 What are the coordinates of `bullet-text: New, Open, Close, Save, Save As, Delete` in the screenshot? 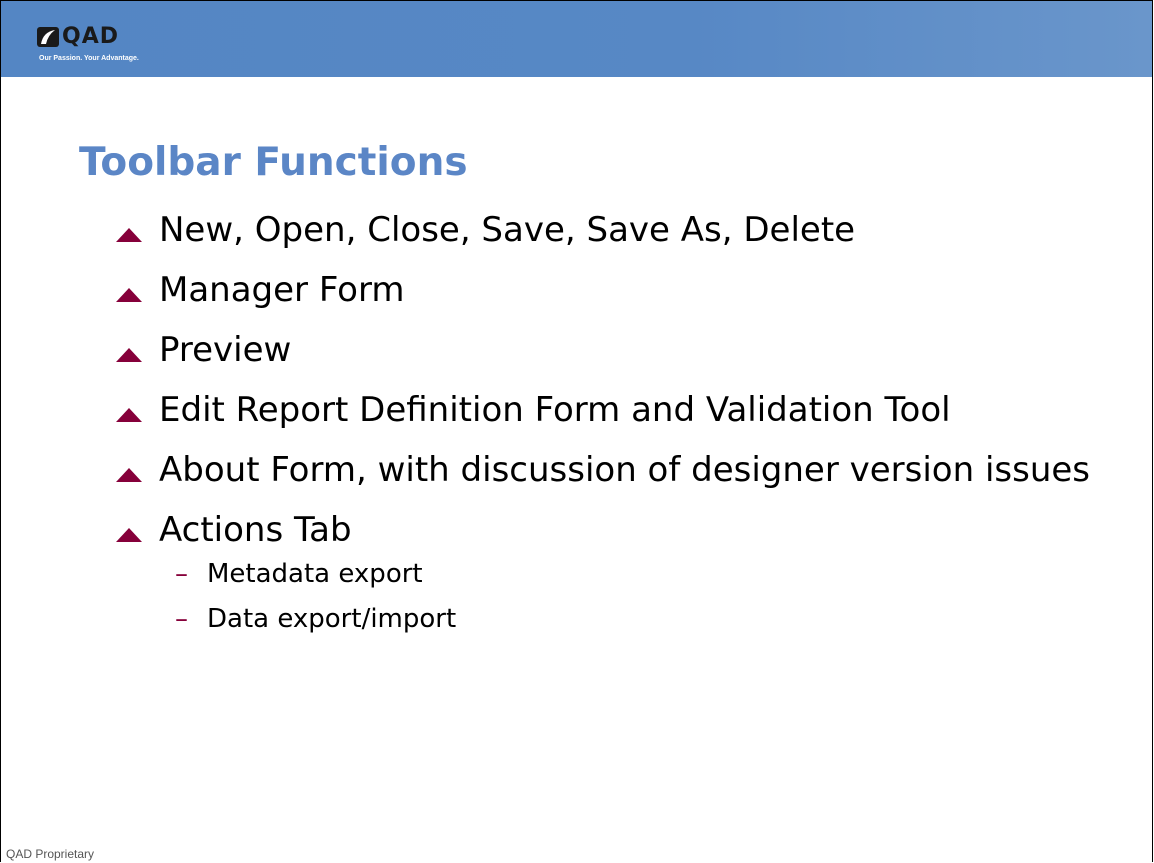 It's located at (507, 230).